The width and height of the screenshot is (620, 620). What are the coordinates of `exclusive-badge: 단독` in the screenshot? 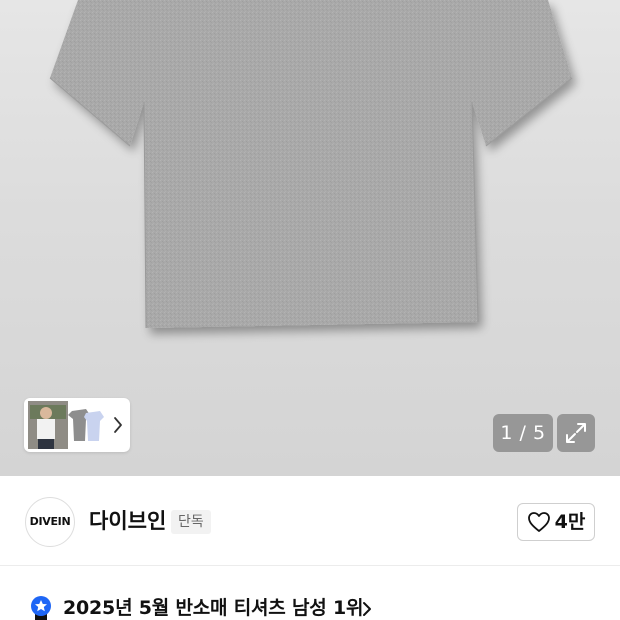 It's located at (191, 522).